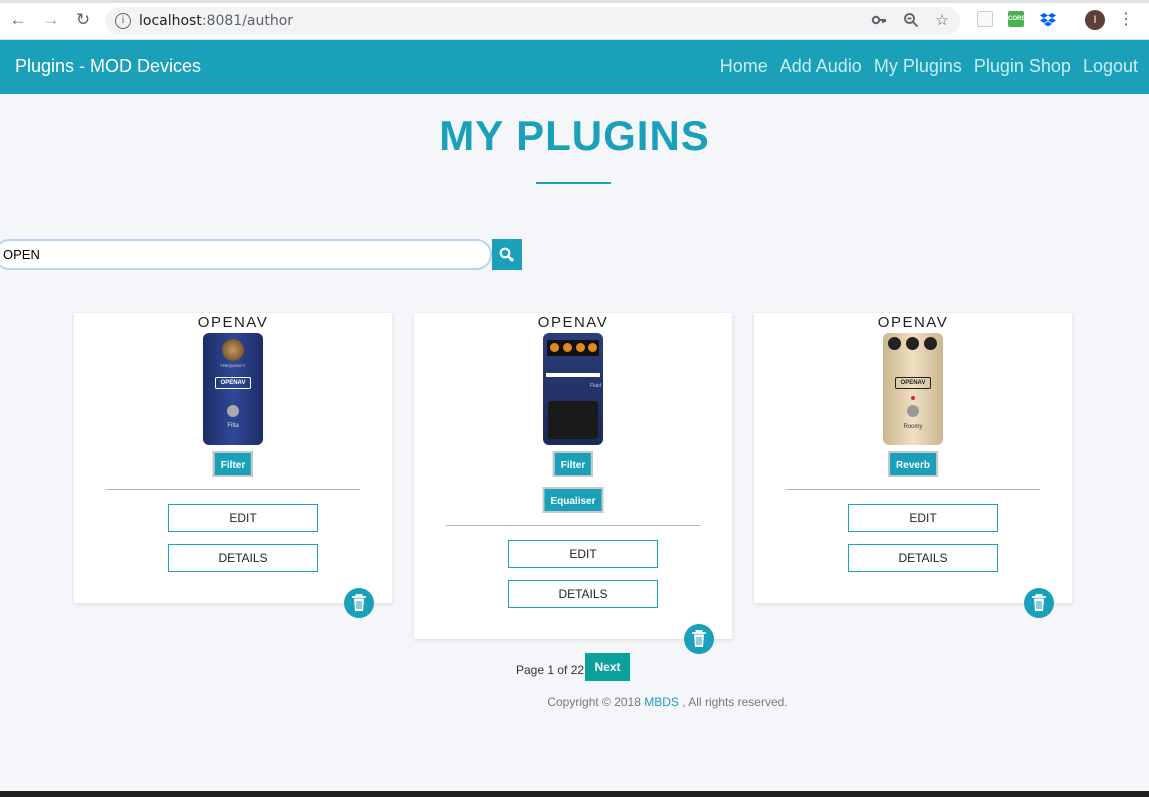 The image size is (1149, 797). I want to click on url-path: :8081/author, so click(247, 21).